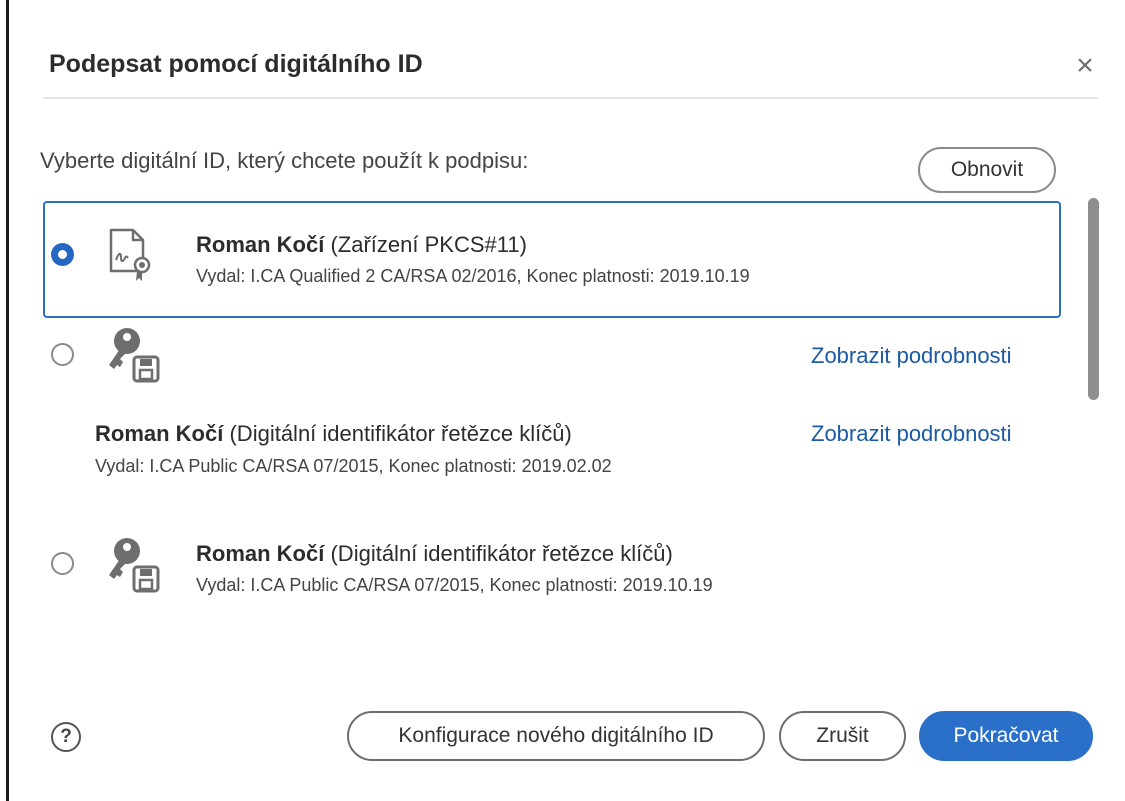  Describe the element at coordinates (130, 254) in the screenshot. I see `certificate-icon` at that location.